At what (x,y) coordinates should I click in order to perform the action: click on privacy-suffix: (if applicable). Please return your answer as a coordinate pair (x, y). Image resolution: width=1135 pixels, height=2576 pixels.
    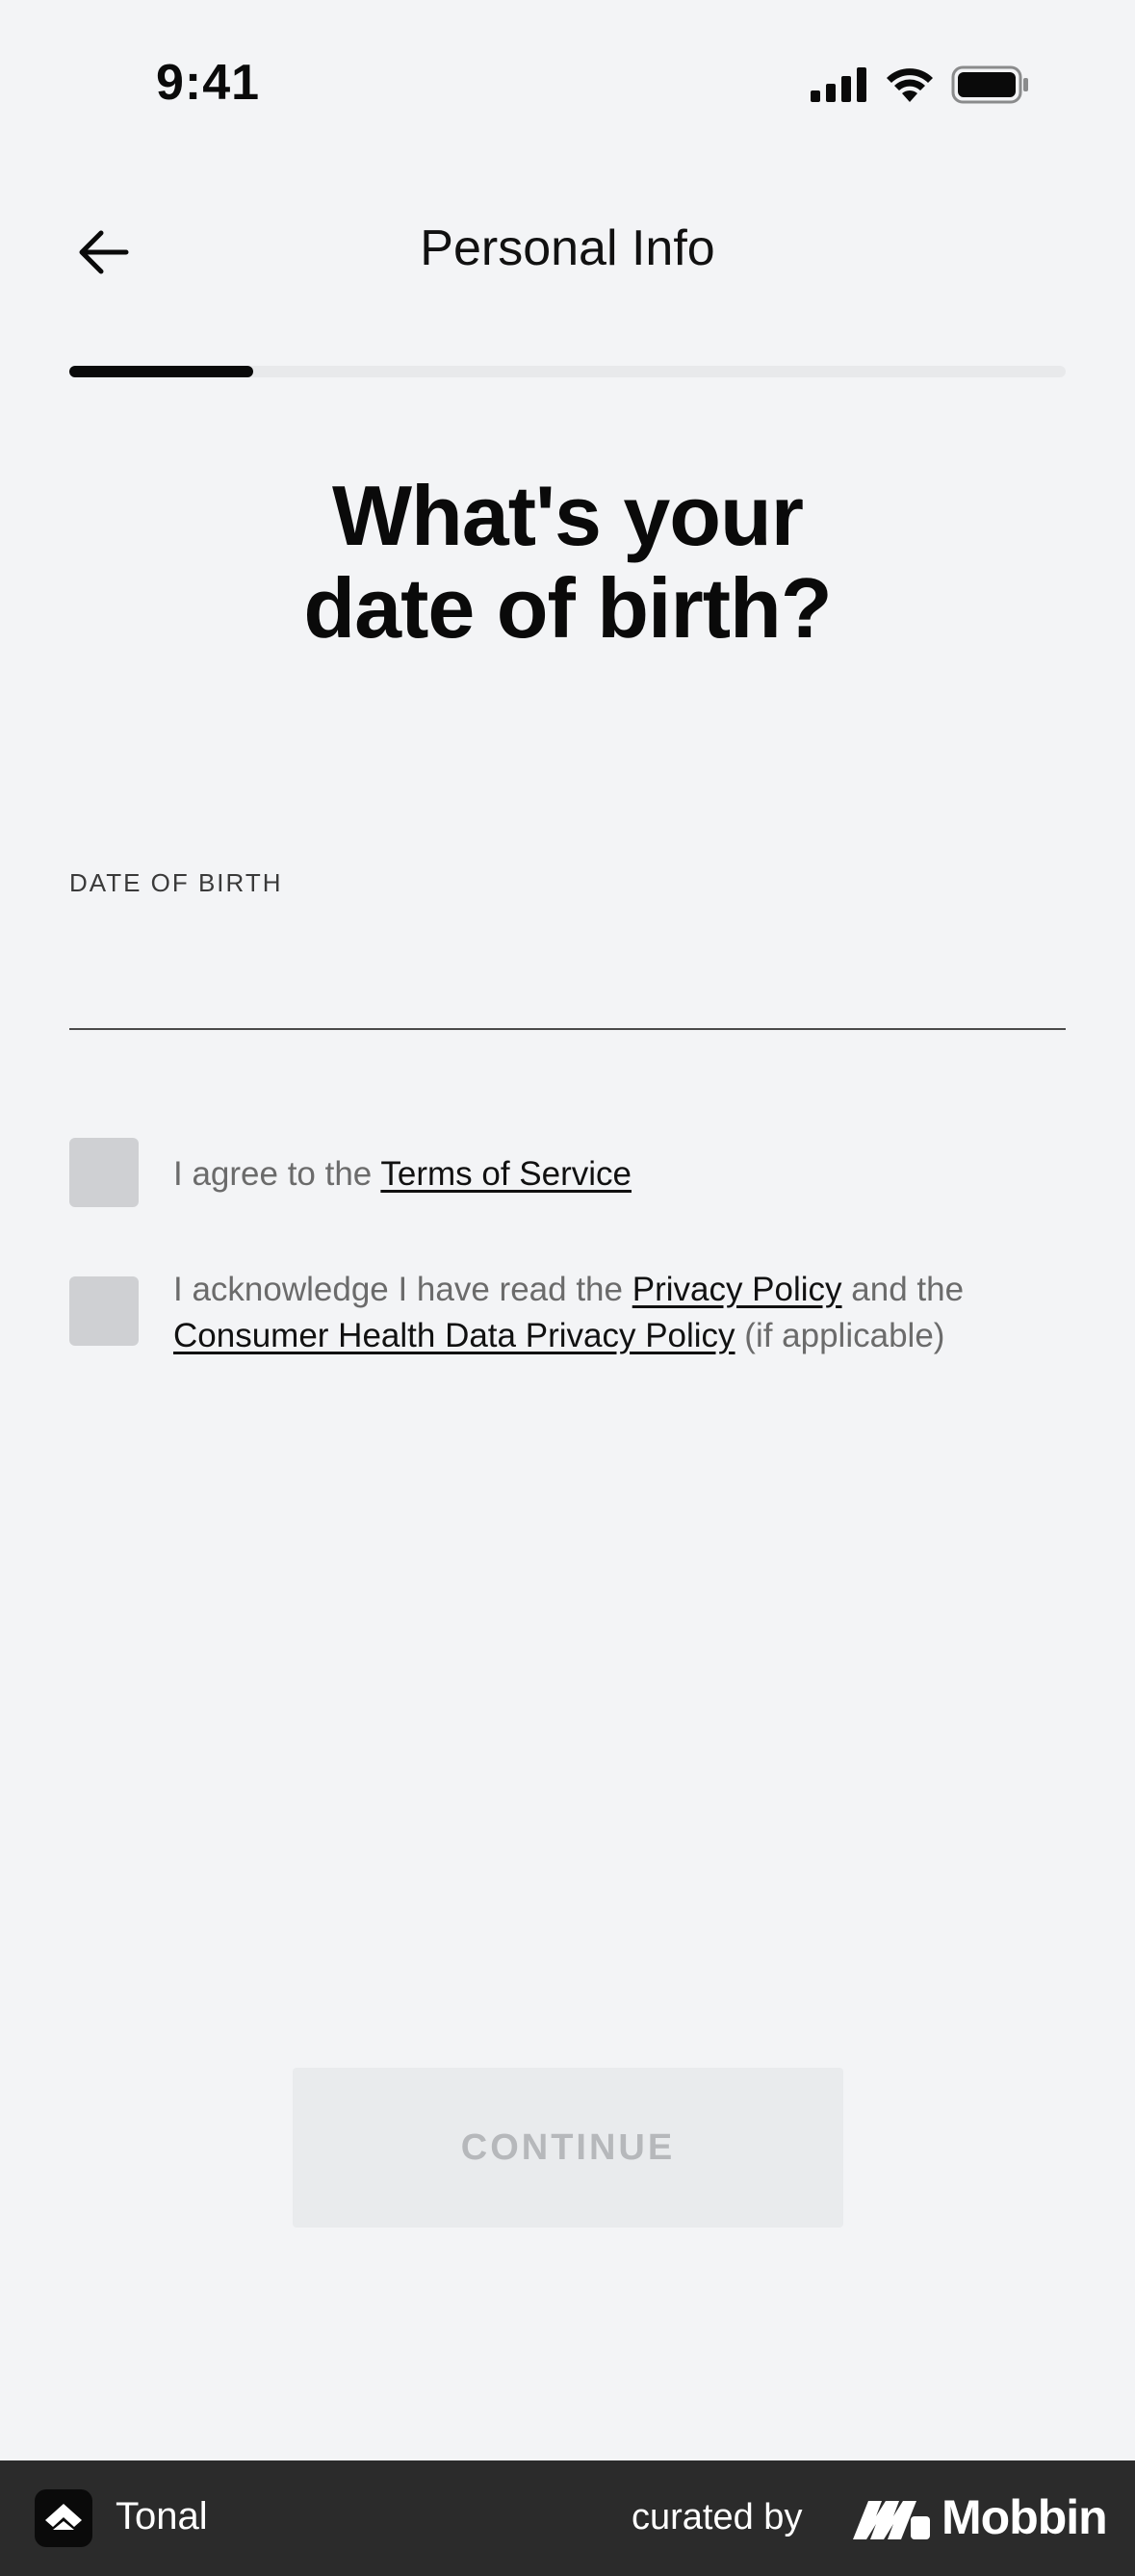
    Looking at the image, I should click on (840, 1335).